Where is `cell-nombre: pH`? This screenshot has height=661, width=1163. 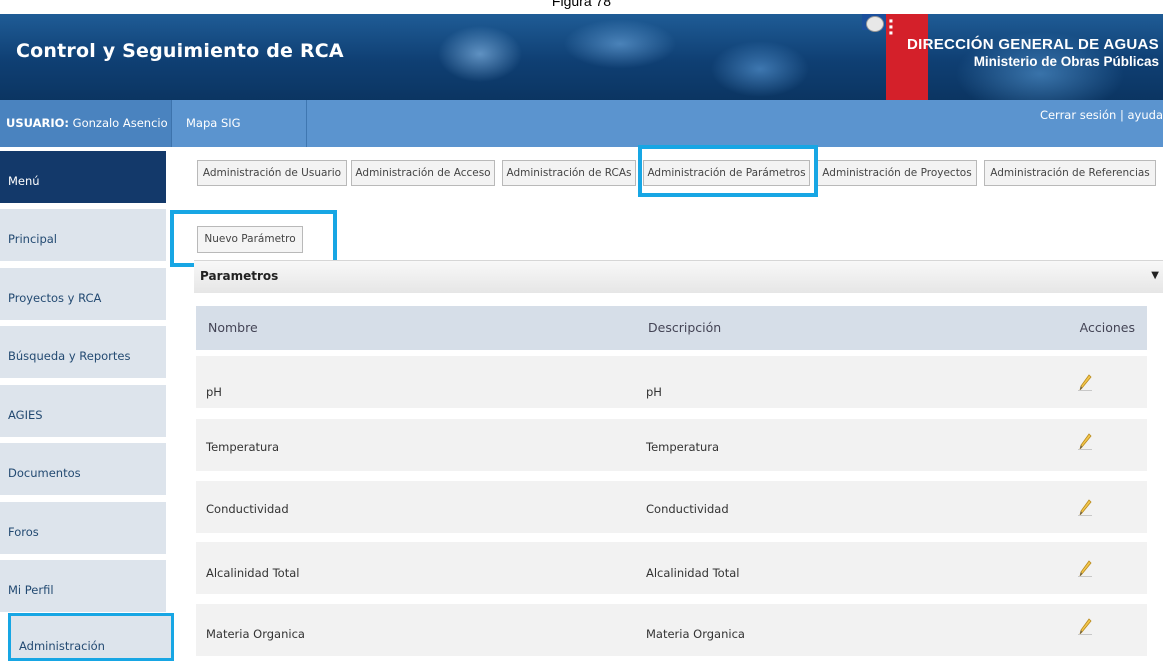 cell-nombre: pH is located at coordinates (214, 392).